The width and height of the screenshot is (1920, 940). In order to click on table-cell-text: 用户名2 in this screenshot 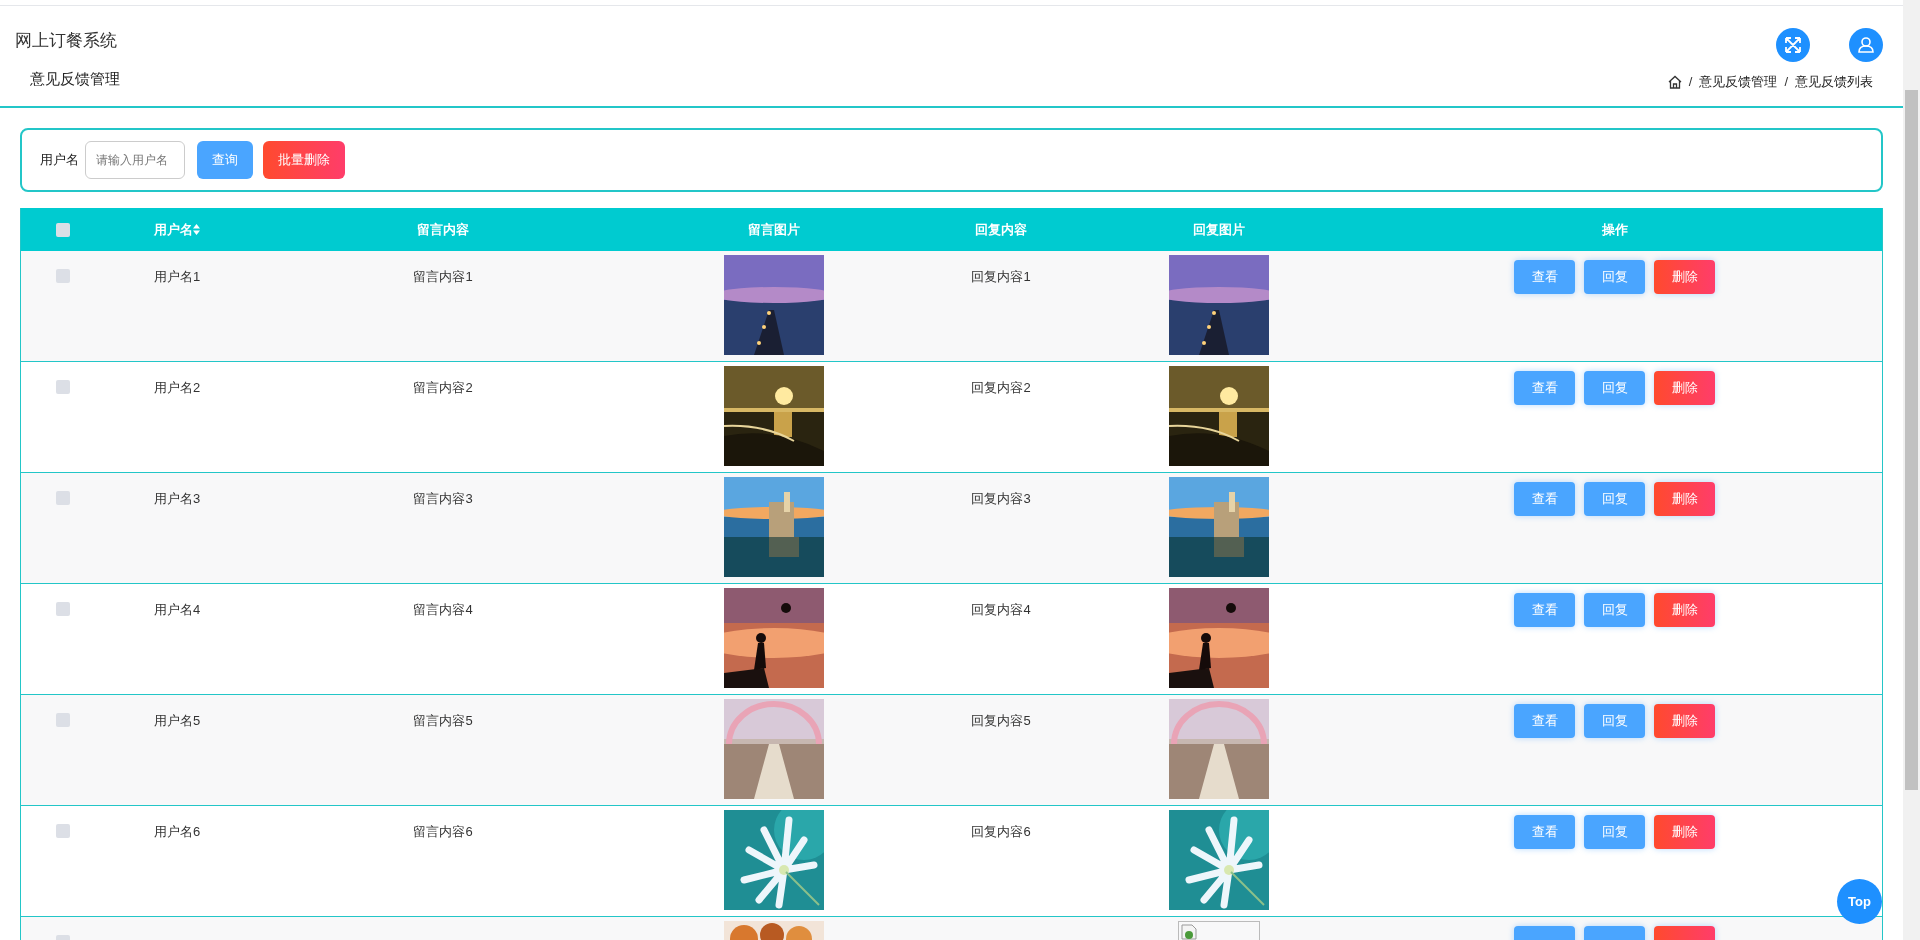, I will do `click(177, 388)`.